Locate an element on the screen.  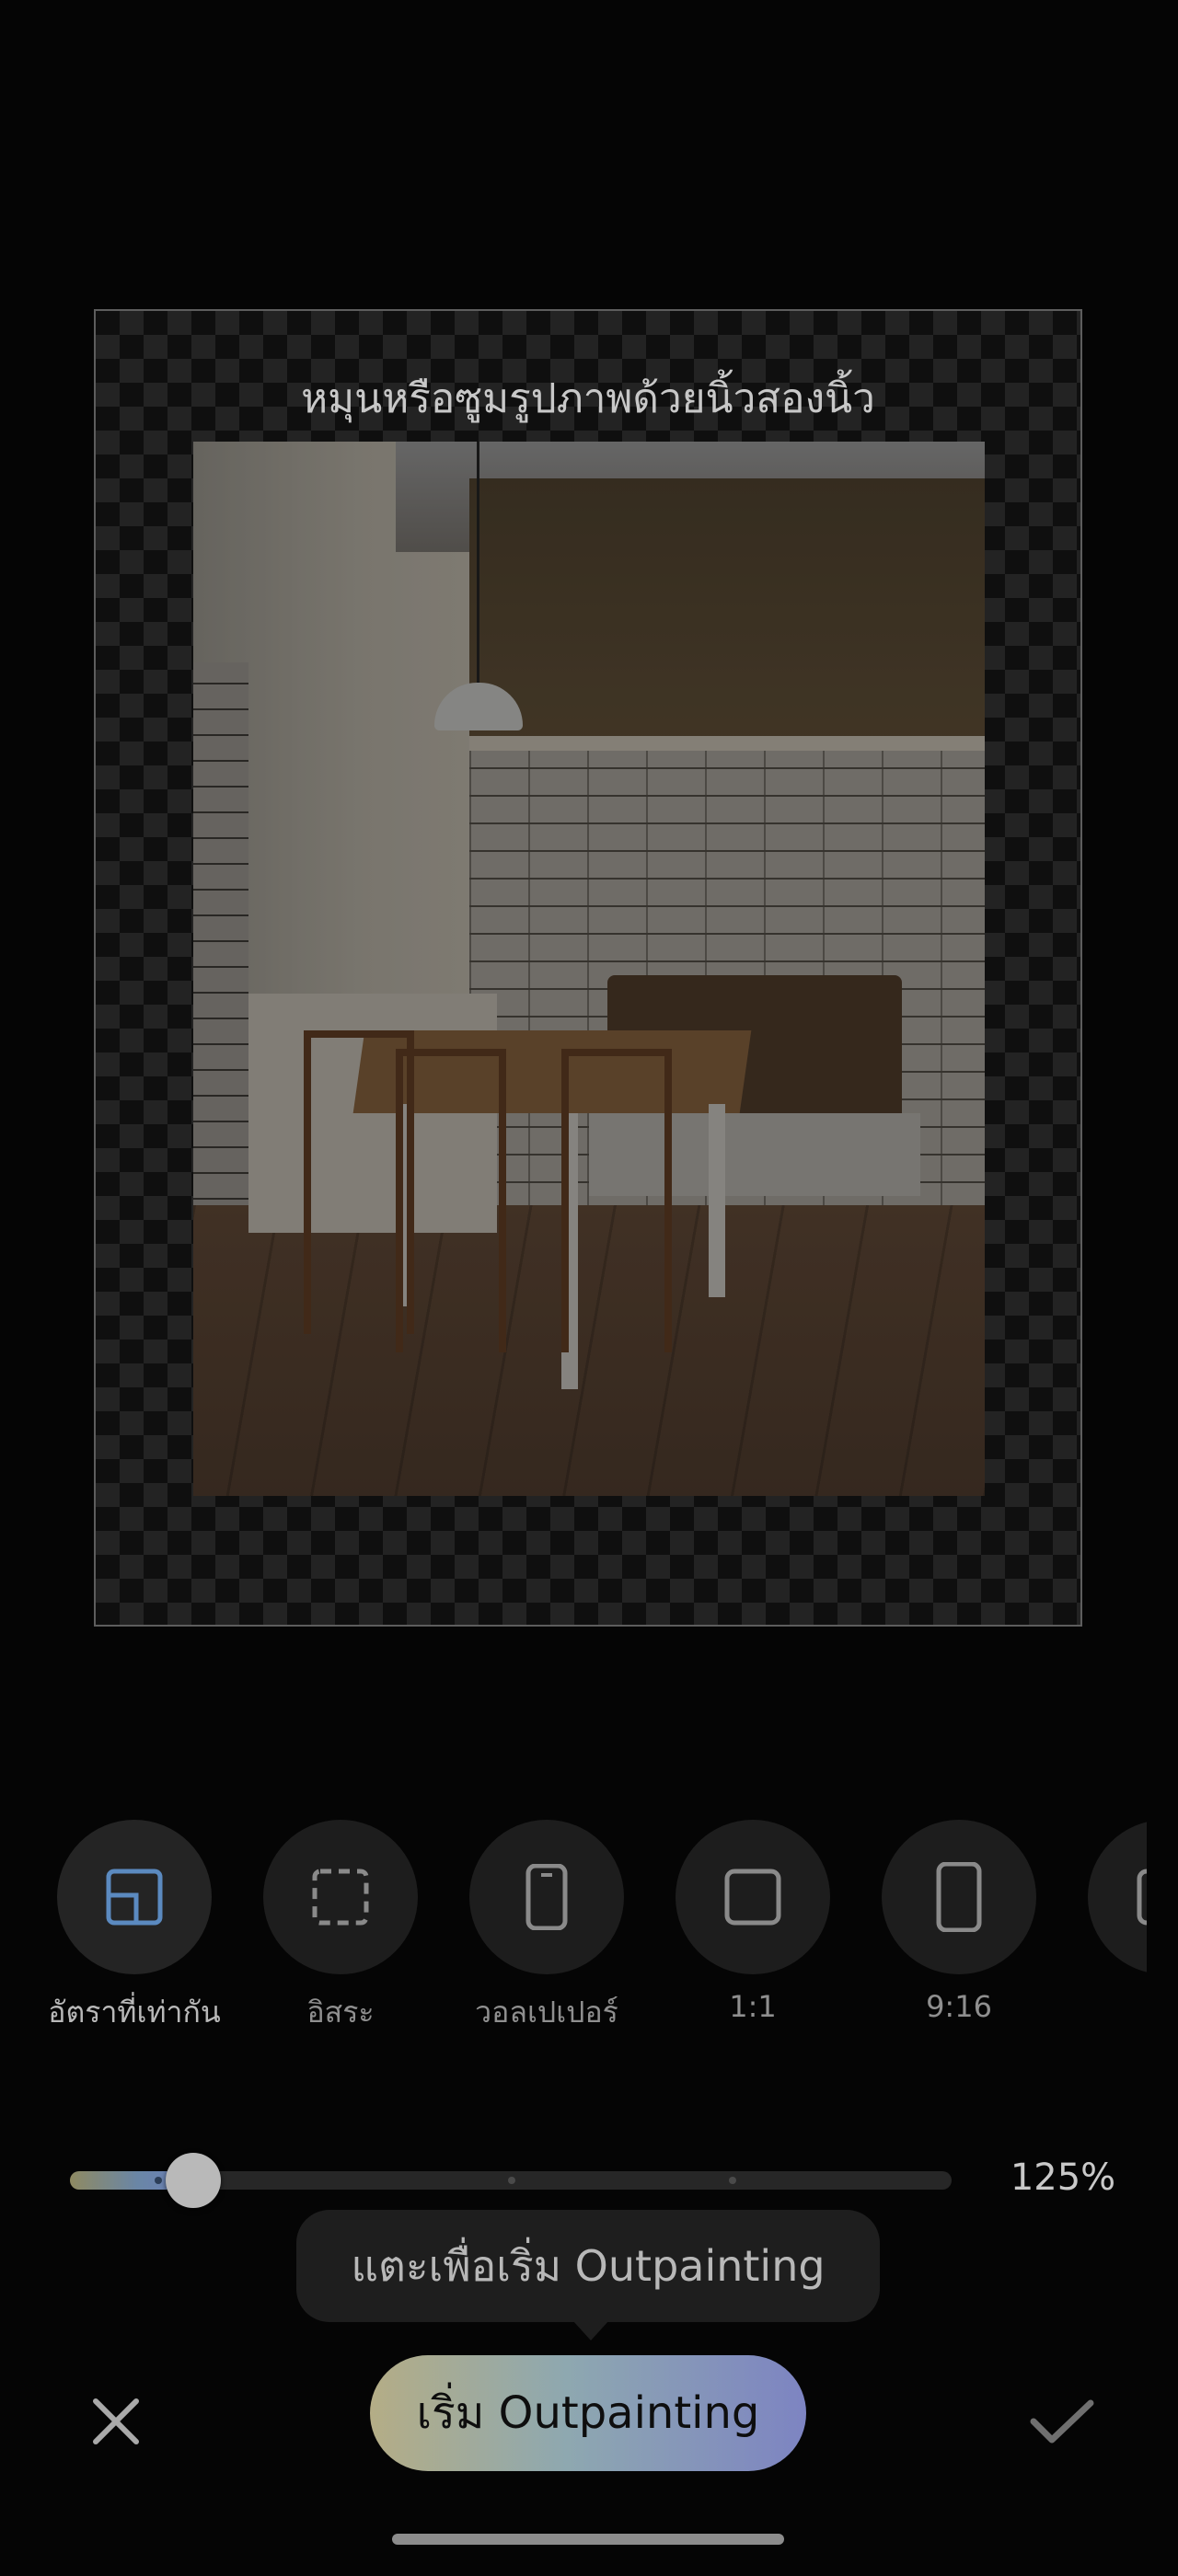
zoom-slider-thumb is located at coordinates (193, 2180).